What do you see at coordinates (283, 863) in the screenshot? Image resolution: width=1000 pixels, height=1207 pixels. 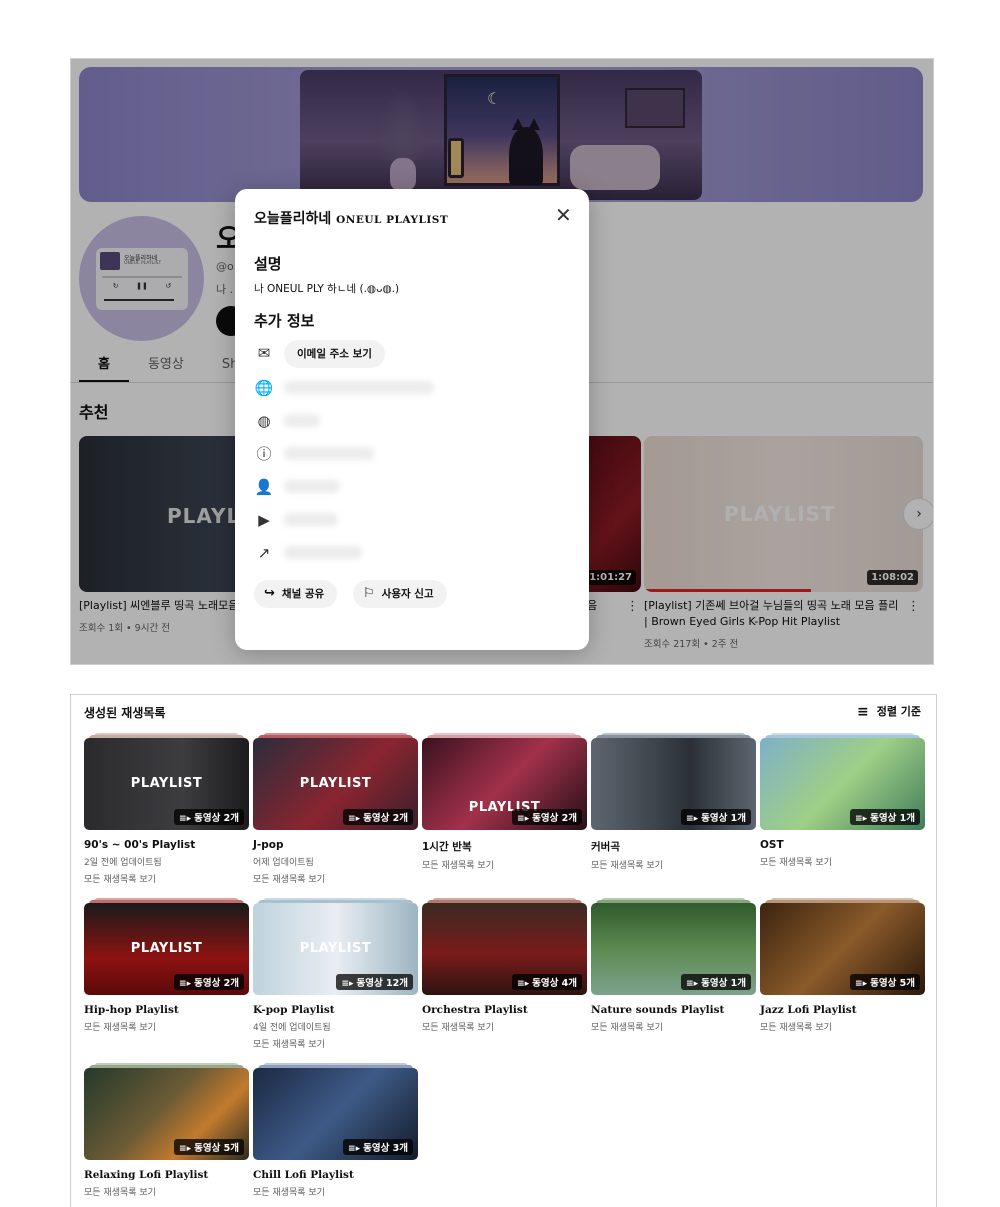 I see `playlist-updated: 어제 업데이트됨` at bounding box center [283, 863].